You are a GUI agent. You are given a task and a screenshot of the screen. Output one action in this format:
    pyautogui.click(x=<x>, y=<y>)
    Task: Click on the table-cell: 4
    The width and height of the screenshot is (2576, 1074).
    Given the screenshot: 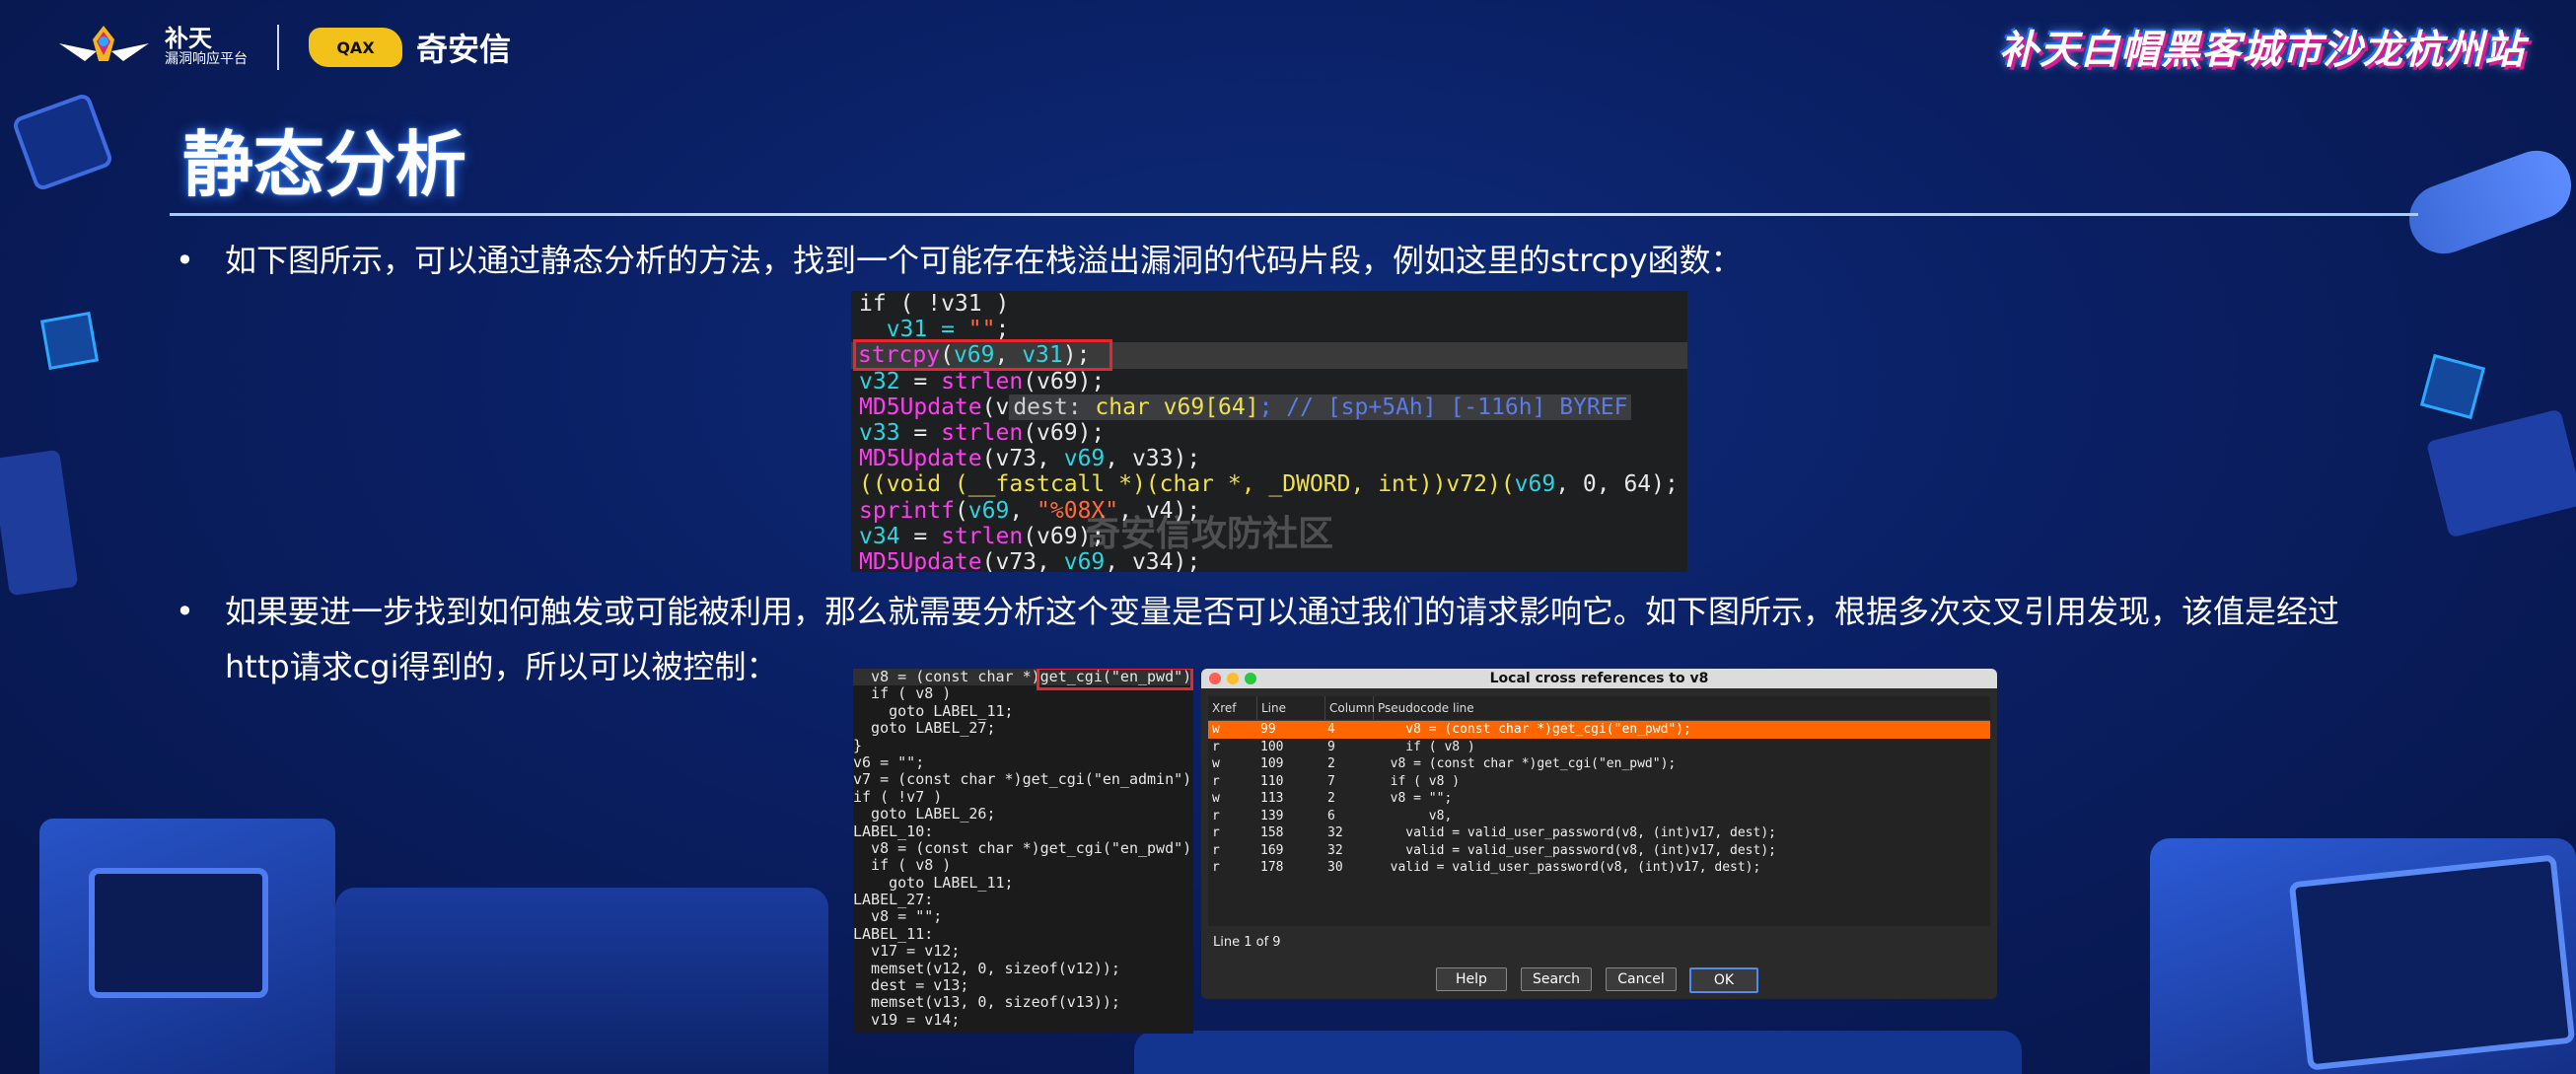 What is the action you would take?
    pyautogui.click(x=1331, y=729)
    